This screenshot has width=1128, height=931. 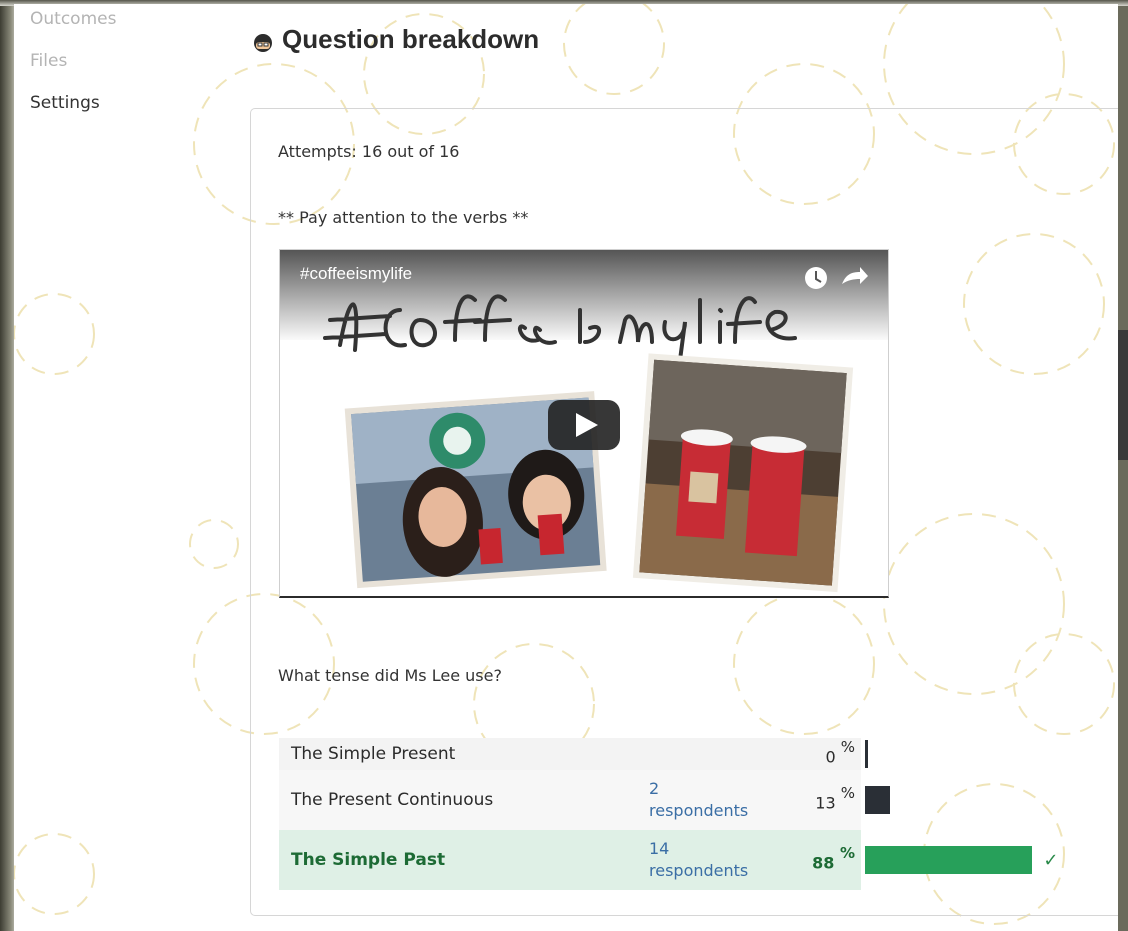 I want to click on page-title: Question breakdown, so click(x=395, y=39).